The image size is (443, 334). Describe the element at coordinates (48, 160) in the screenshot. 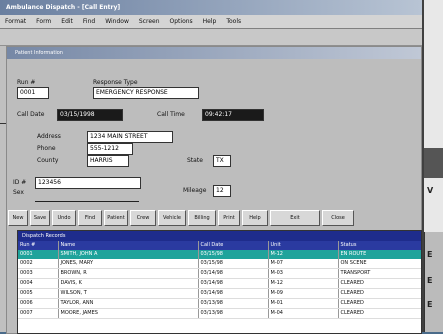

I see `county-label: County` at that location.